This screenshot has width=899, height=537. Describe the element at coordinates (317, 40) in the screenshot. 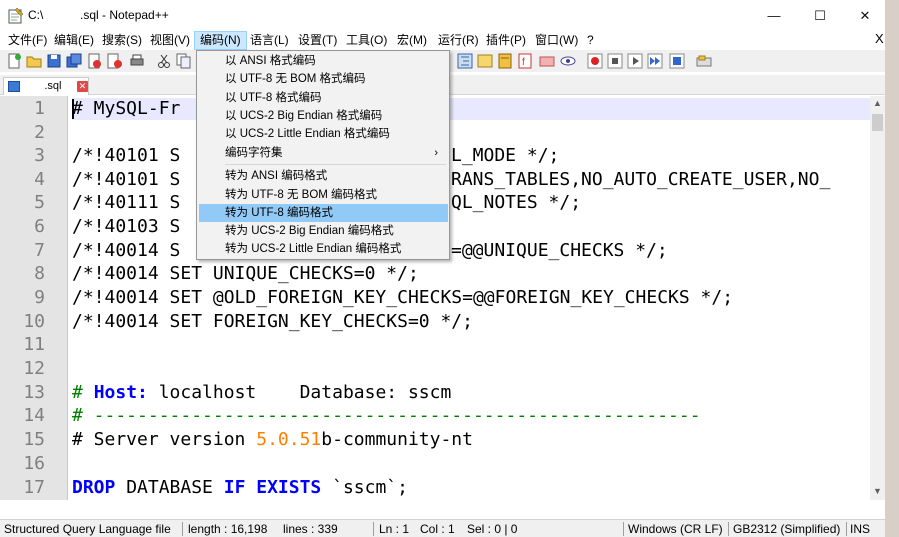

I see `menu-settings: 设置(T)` at that location.